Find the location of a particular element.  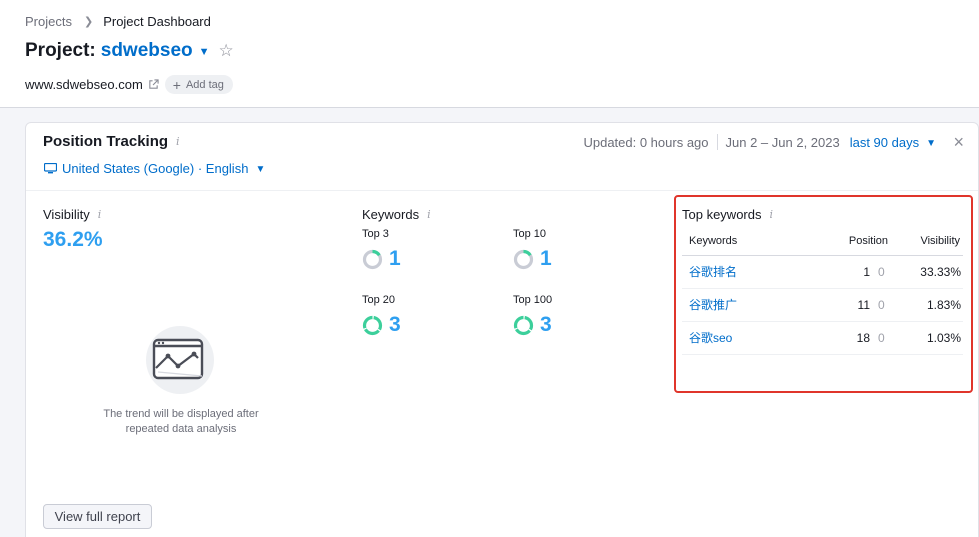

add-tag-button: + Add tag is located at coordinates (198, 84).